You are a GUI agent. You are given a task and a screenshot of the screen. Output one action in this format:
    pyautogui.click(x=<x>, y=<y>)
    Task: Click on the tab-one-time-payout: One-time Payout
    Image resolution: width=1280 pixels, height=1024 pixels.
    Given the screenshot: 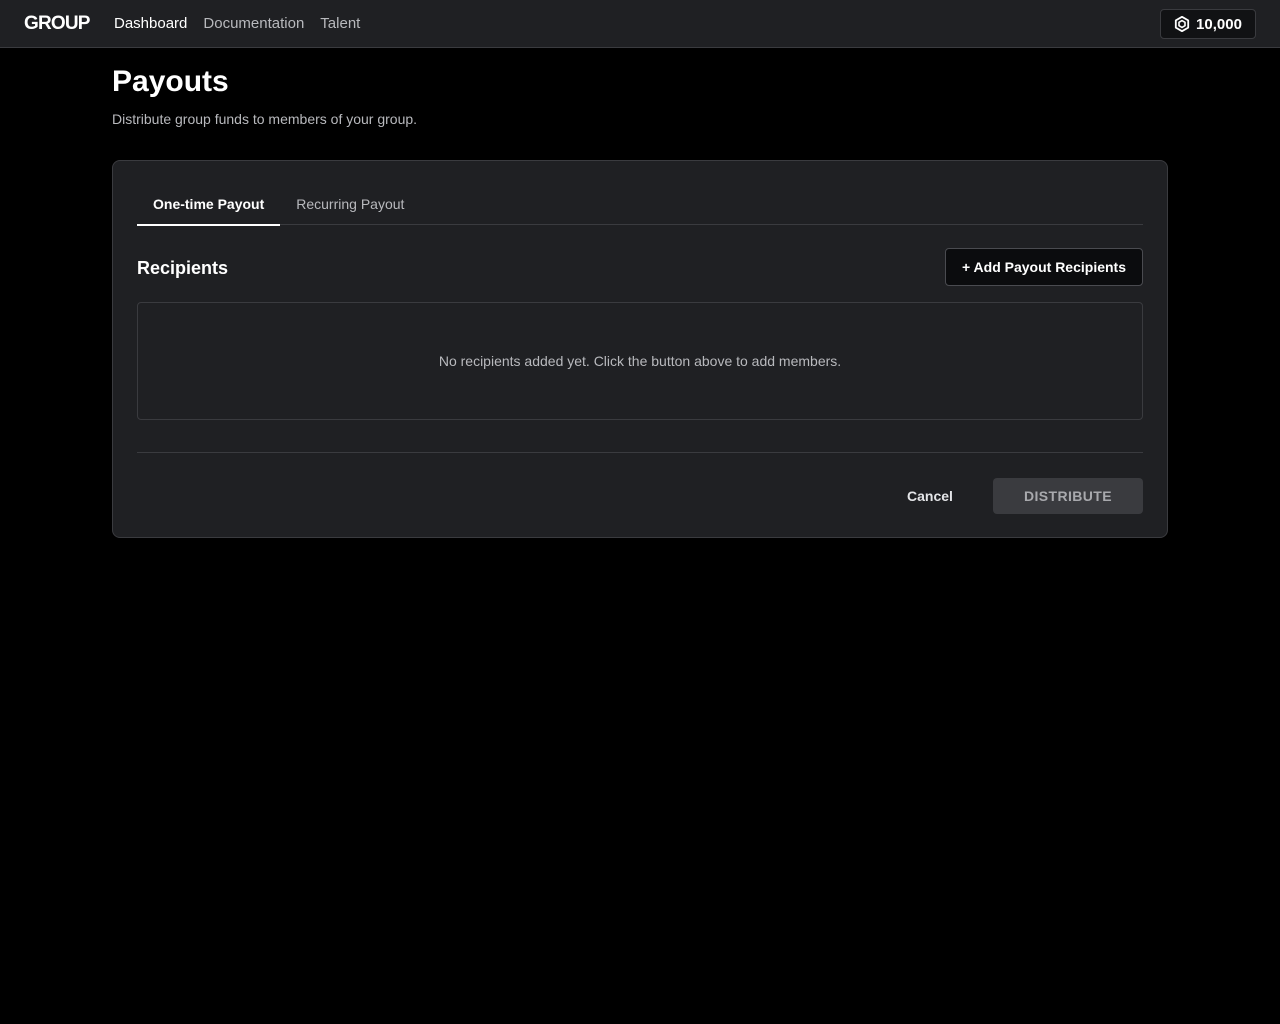 What is the action you would take?
    pyautogui.click(x=209, y=205)
    